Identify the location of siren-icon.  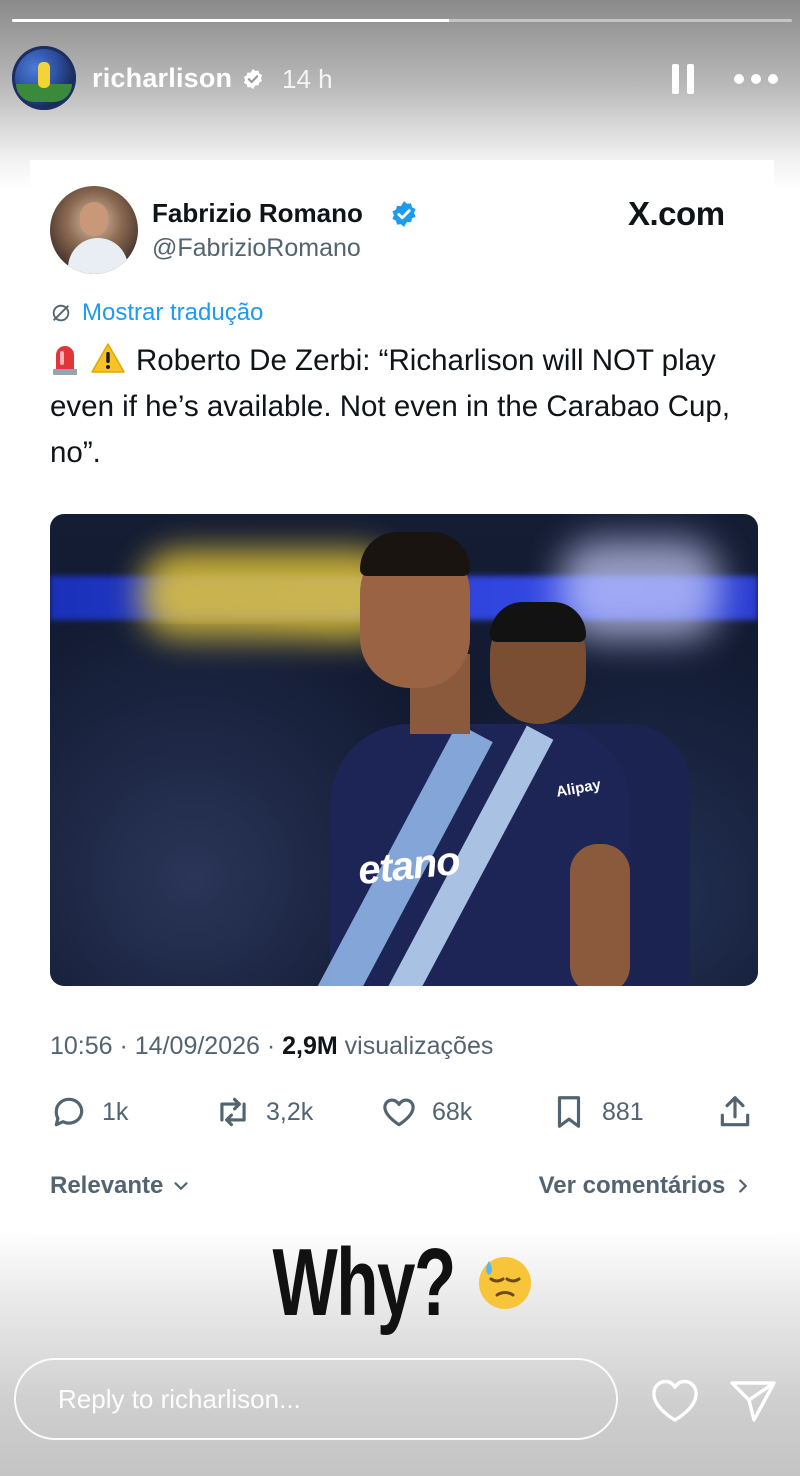
(65, 360).